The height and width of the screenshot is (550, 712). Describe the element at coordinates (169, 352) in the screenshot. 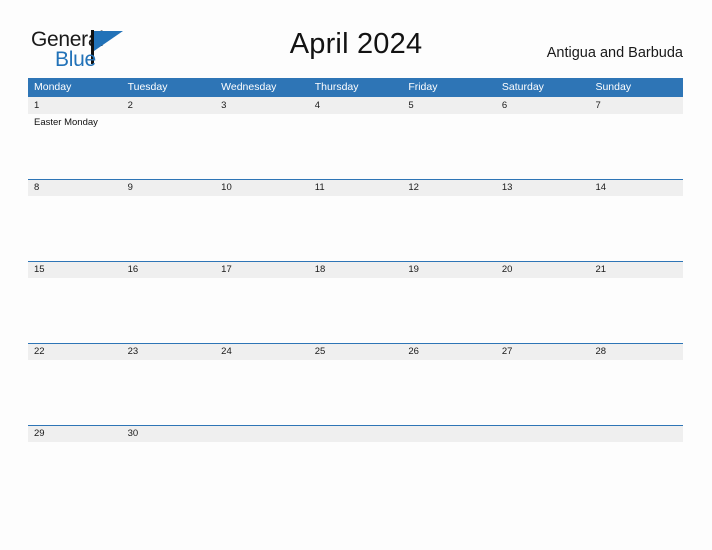

I see `day-number: 23` at that location.